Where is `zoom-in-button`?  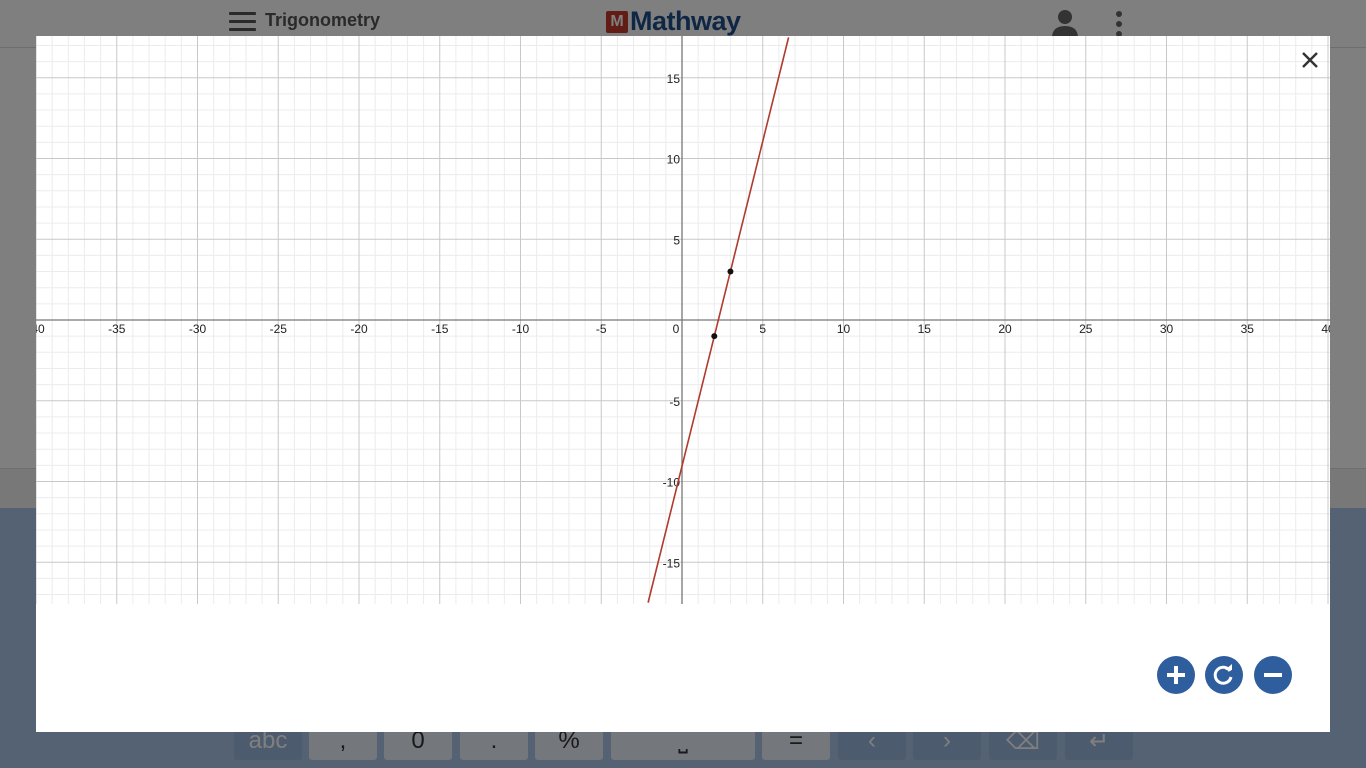 zoom-in-button is located at coordinates (1176, 675).